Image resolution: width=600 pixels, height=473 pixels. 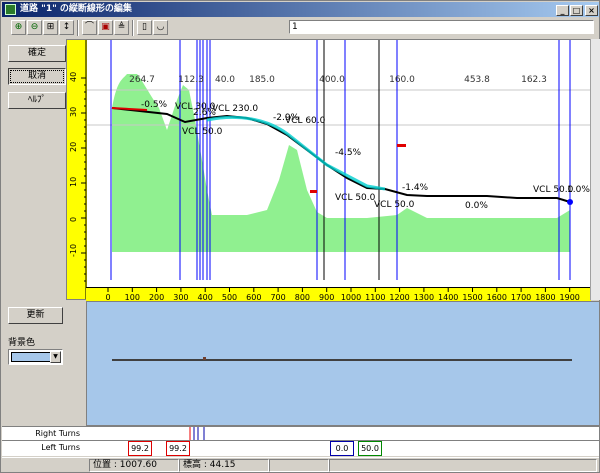 I want to click on y-tick-label: 20, so click(x=73, y=147).